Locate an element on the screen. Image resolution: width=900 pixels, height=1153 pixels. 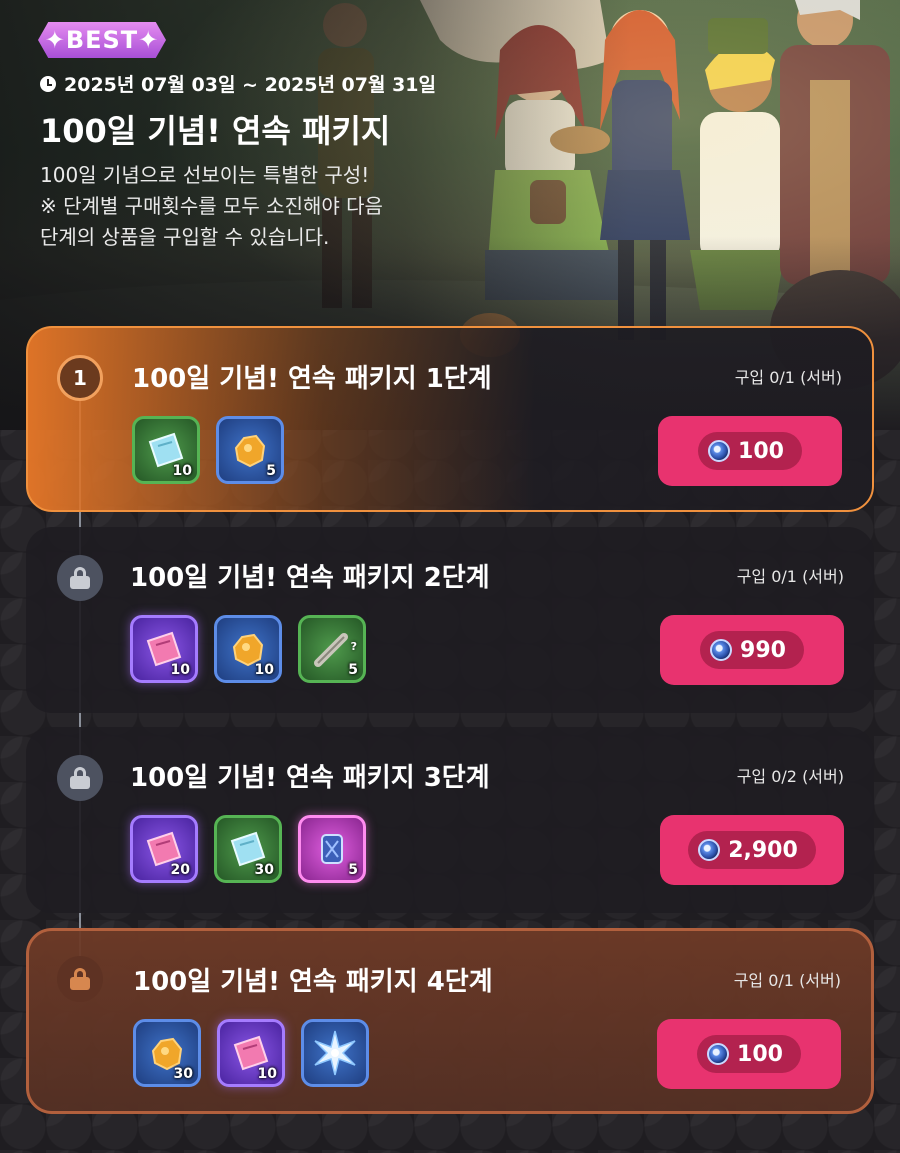
green-ticket-icon: 10 is located at coordinates (166, 450).